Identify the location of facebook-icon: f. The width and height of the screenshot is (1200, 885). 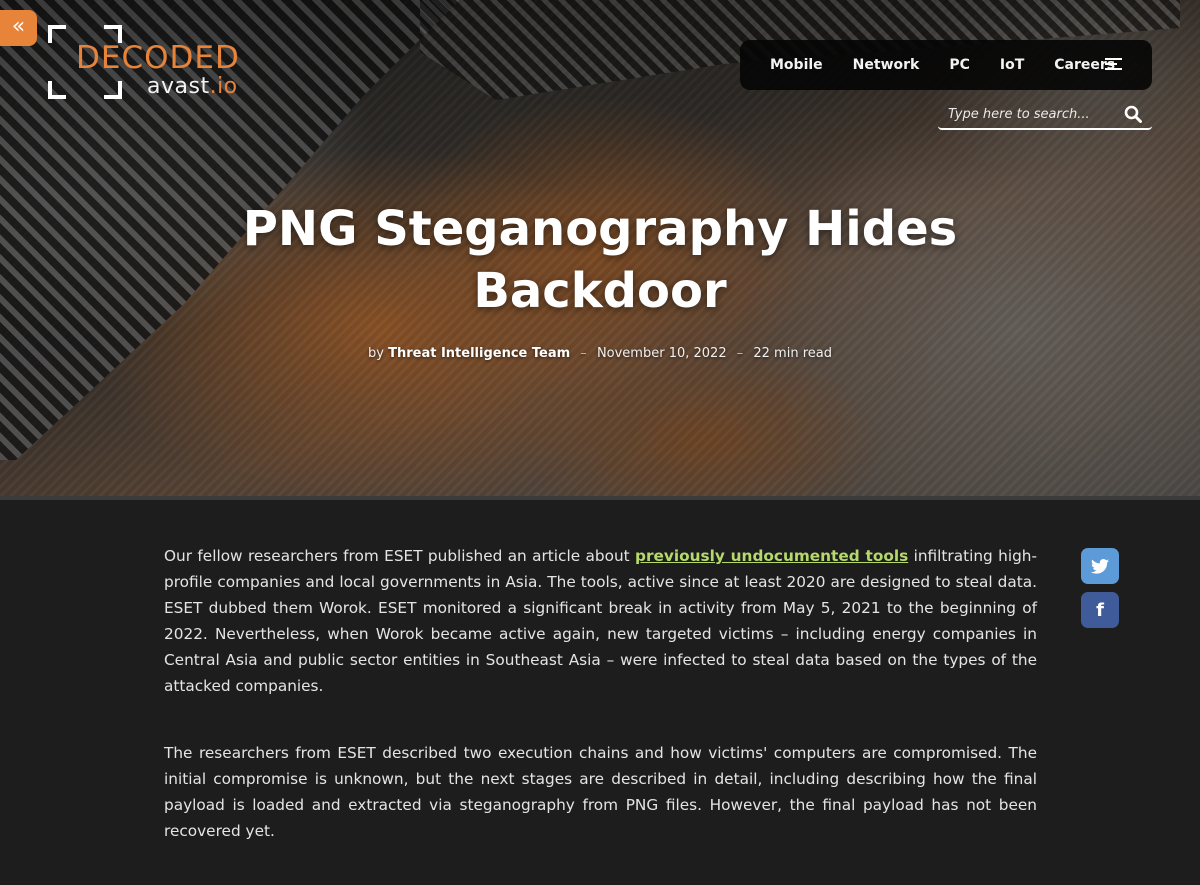
(1100, 610).